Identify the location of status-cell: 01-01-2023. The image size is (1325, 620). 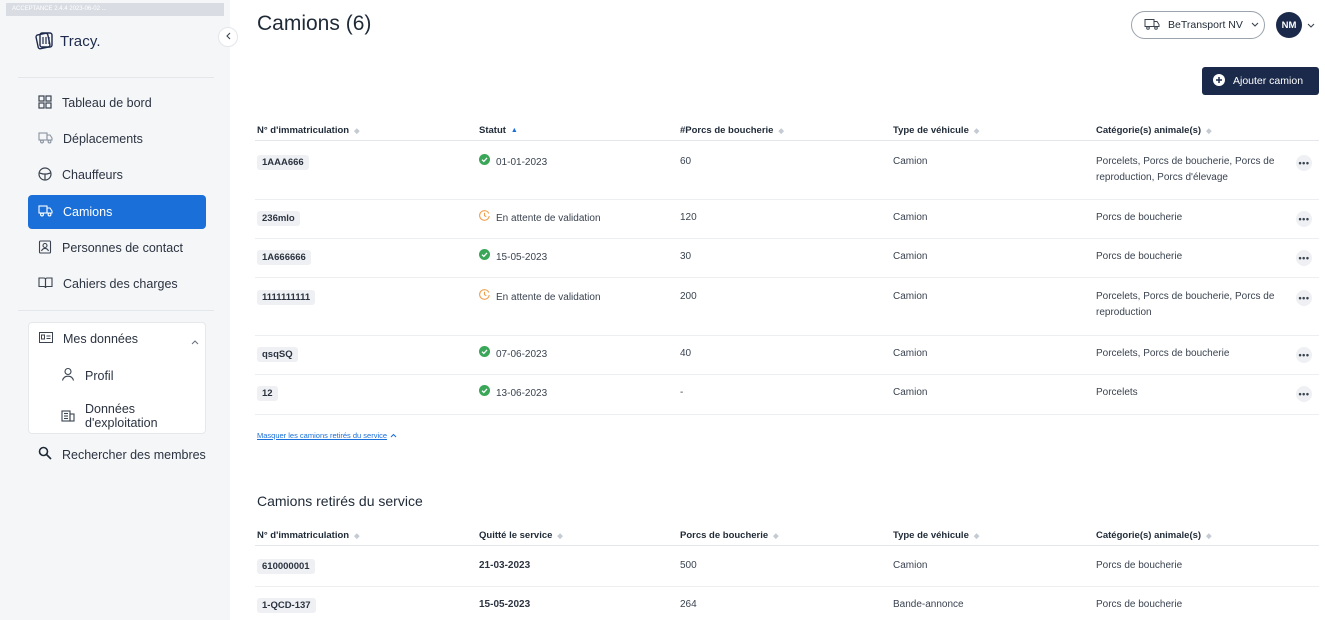
(513, 162).